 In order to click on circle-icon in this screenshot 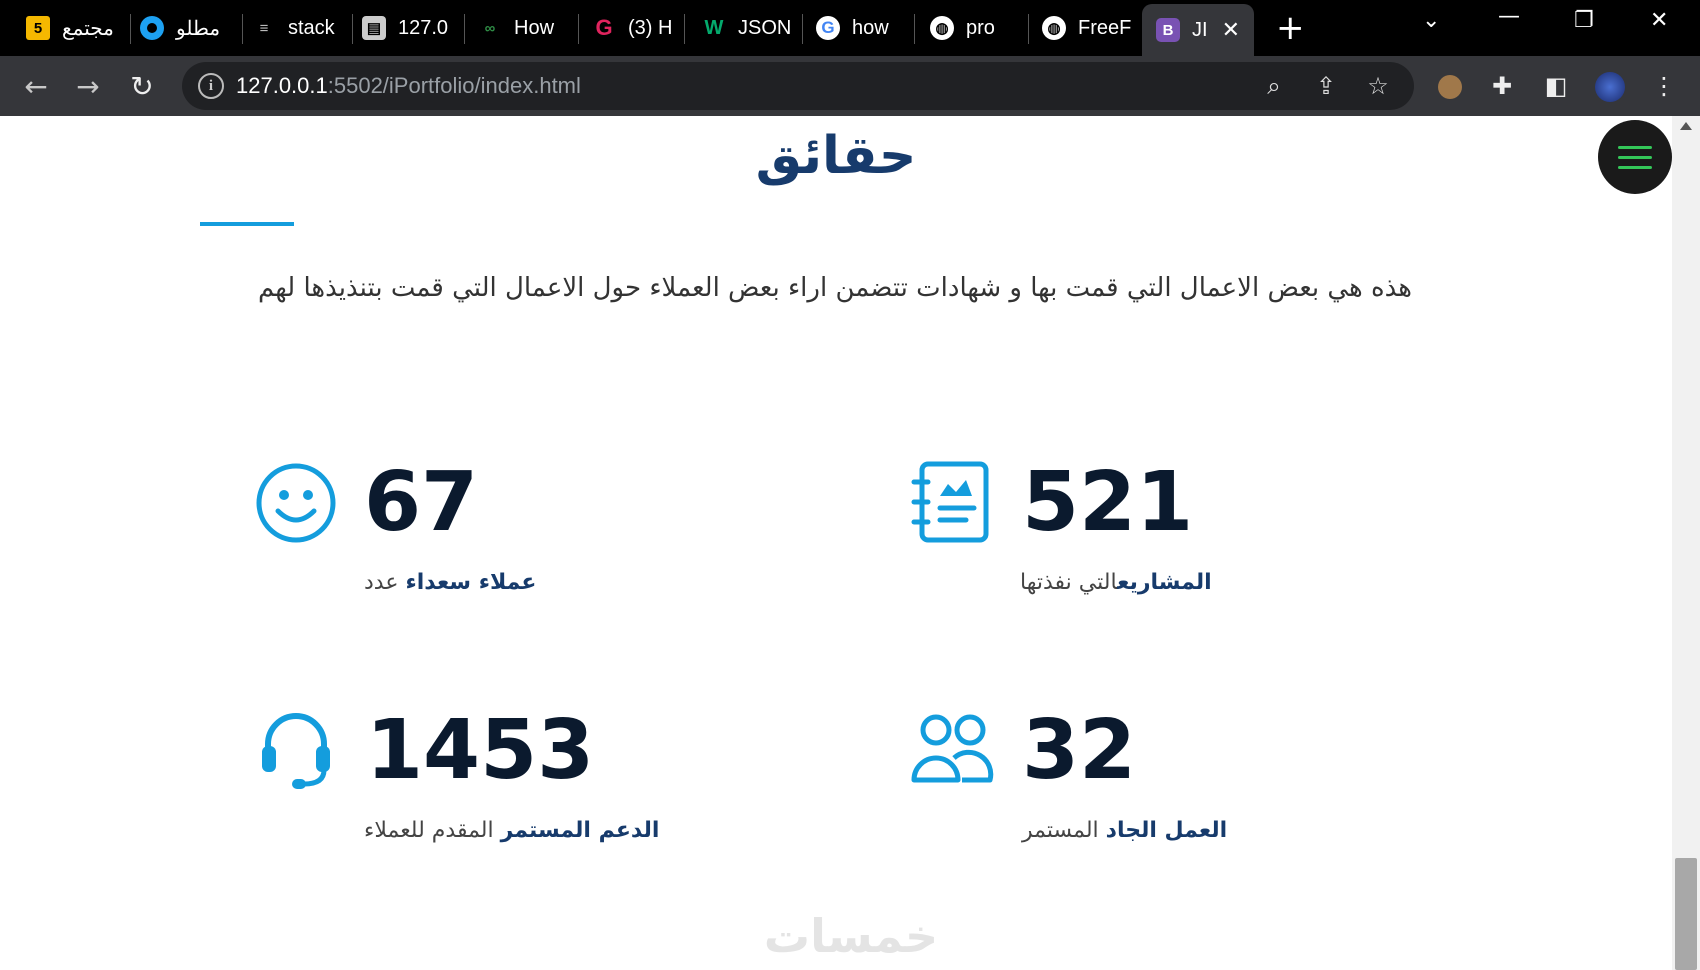, I will do `click(152, 28)`.